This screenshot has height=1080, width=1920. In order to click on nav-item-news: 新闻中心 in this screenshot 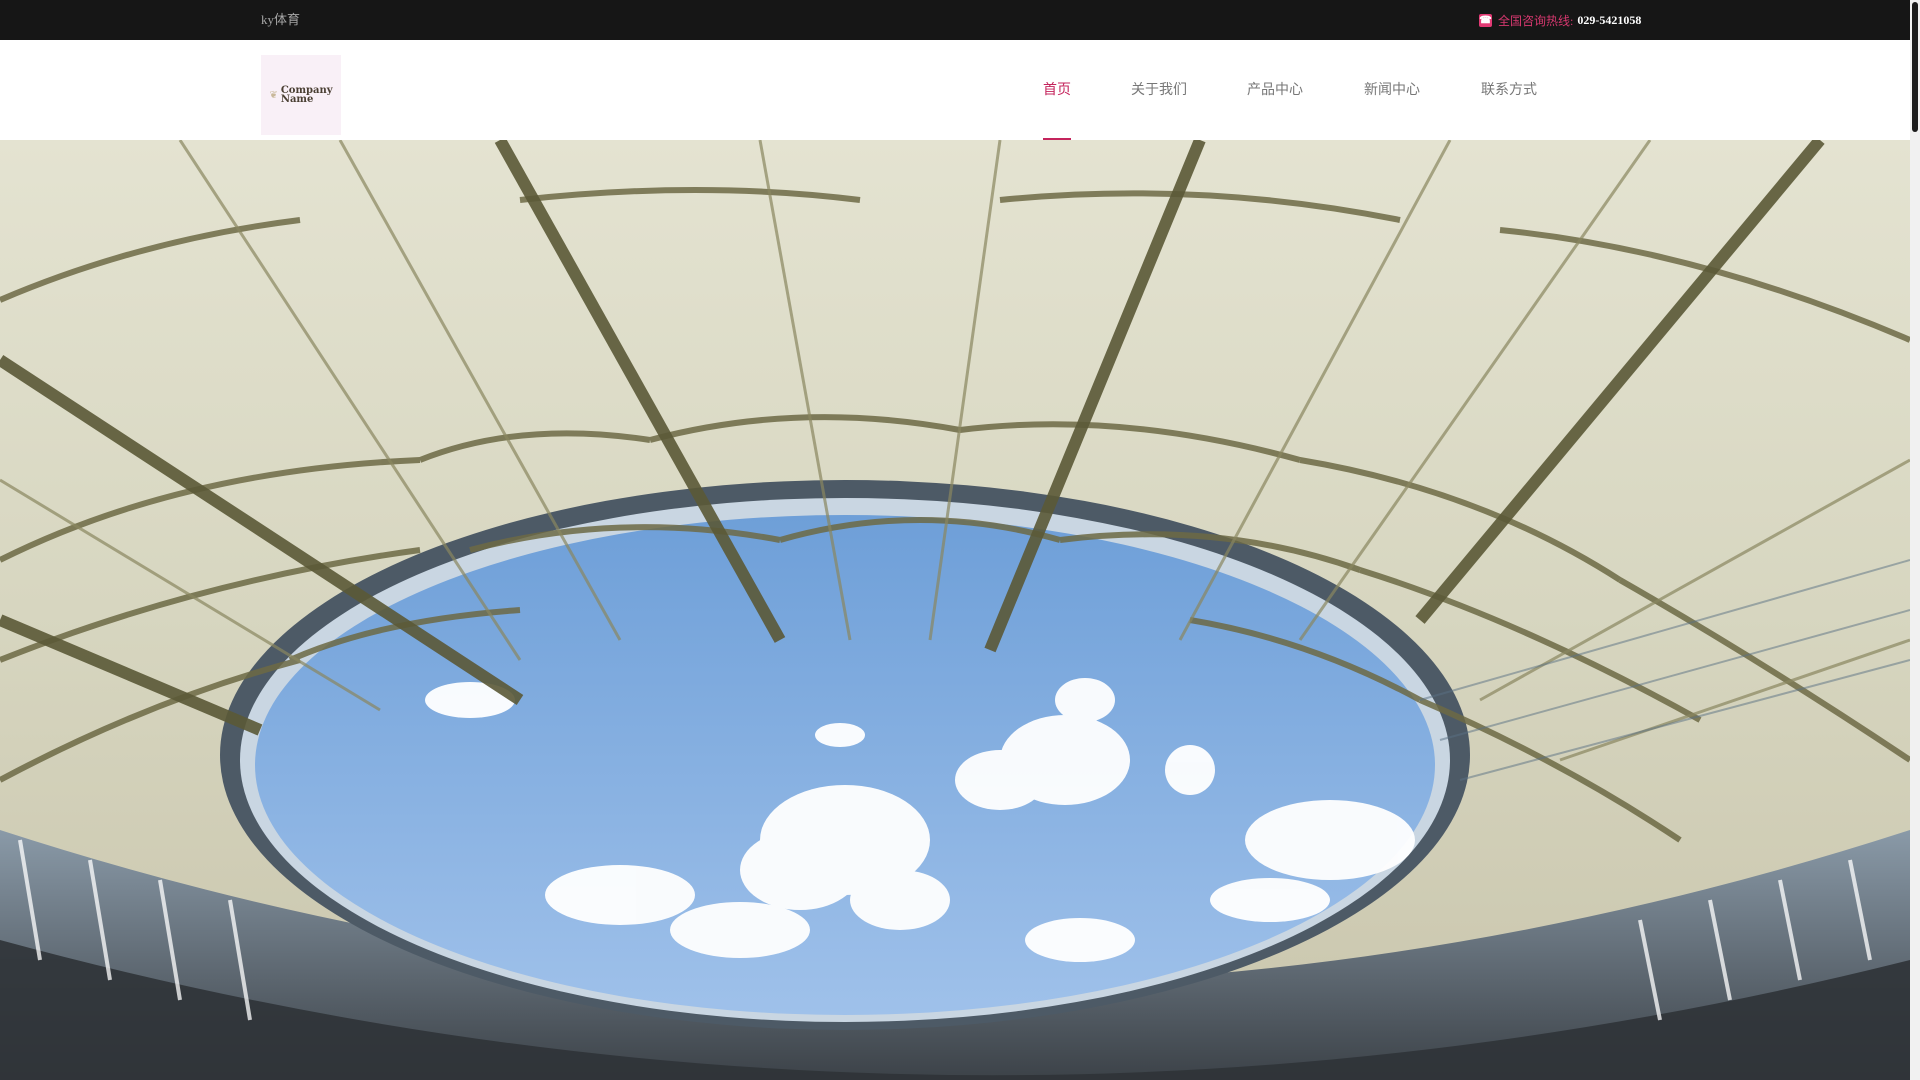, I will do `click(1392, 90)`.